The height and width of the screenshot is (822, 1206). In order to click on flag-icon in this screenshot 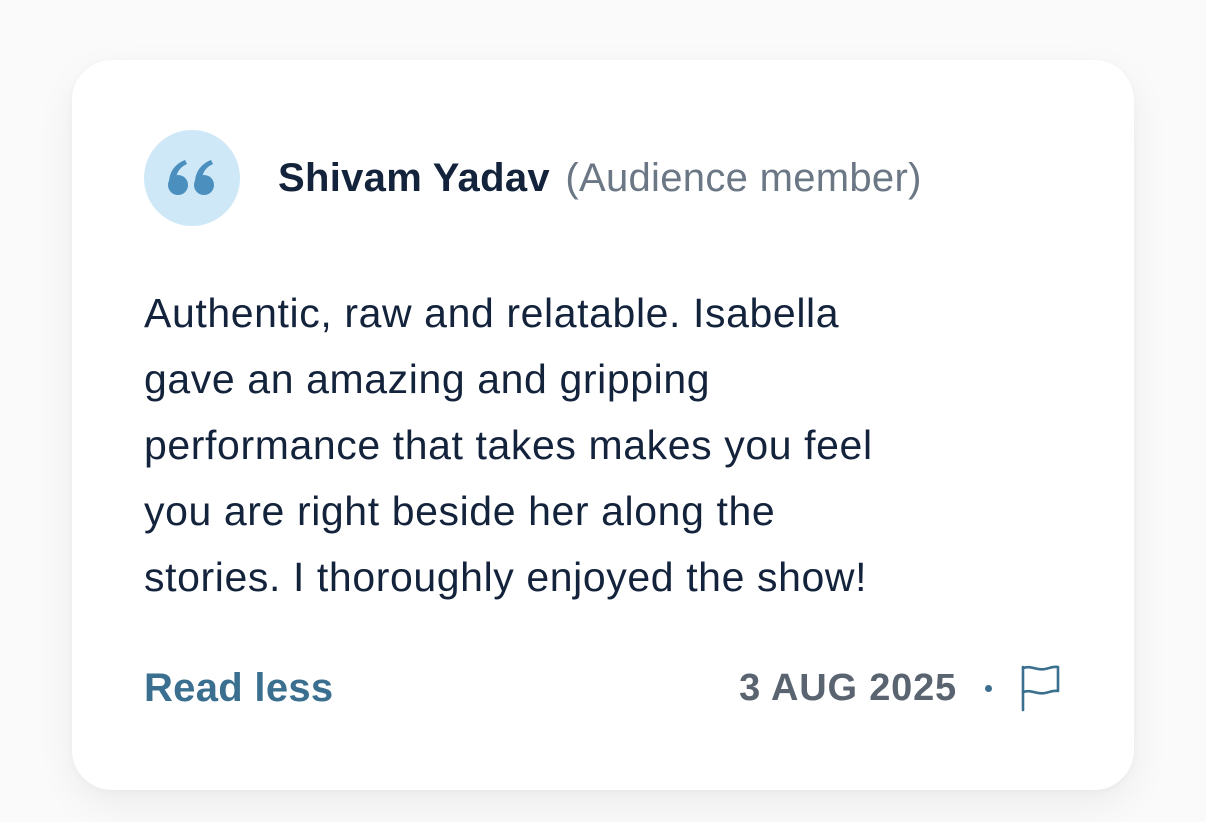, I will do `click(1040, 688)`.